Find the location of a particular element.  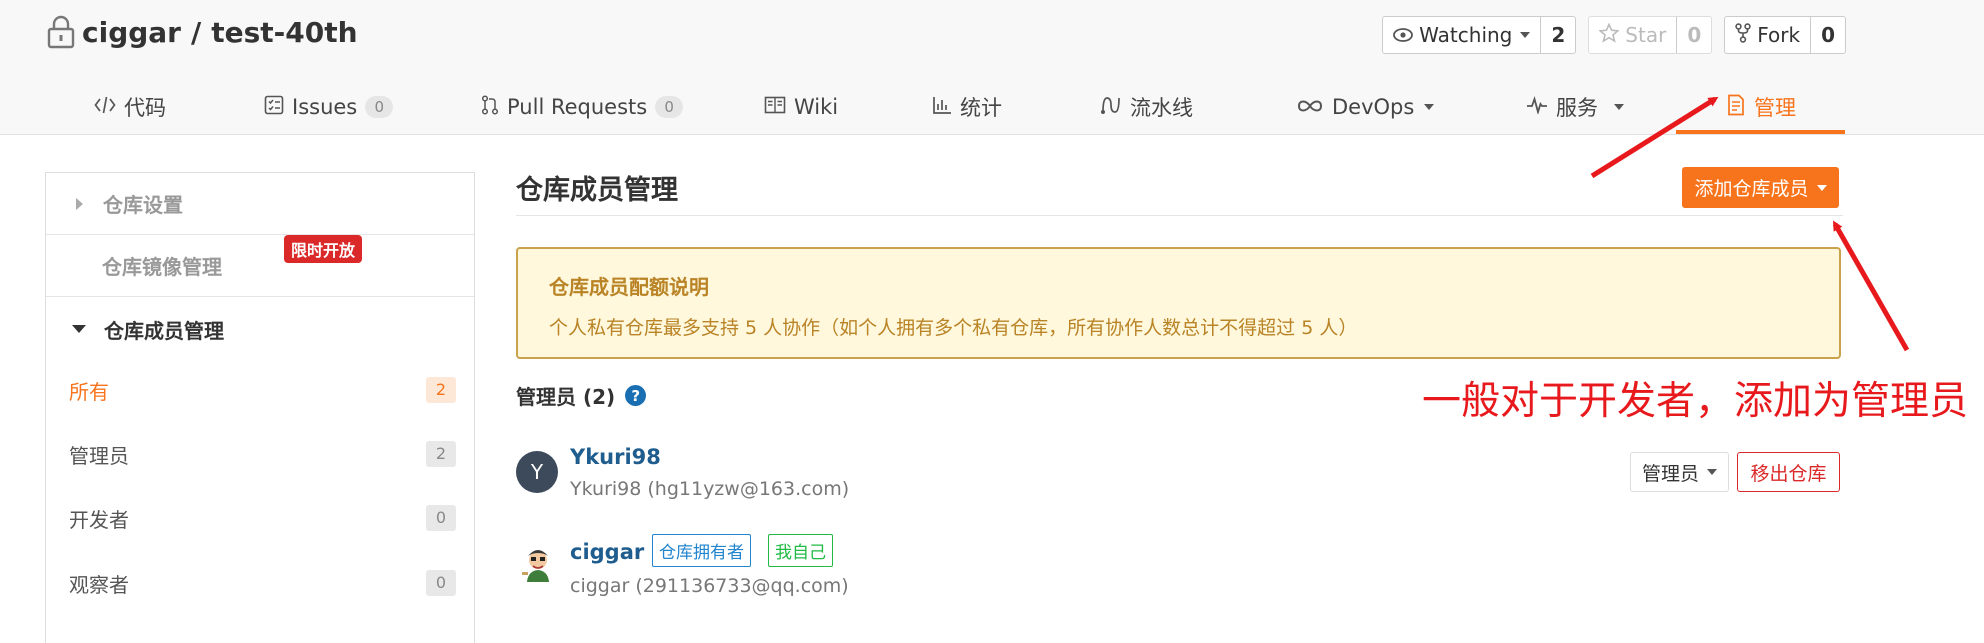

tab-label: Issues is located at coordinates (325, 107).